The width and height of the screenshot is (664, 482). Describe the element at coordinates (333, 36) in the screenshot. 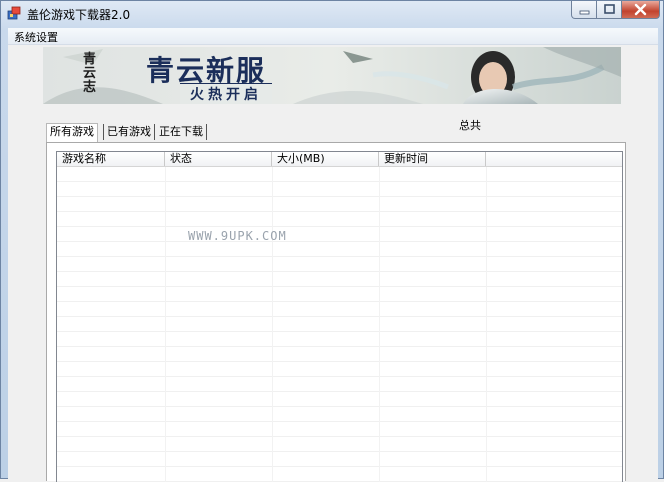

I see `menu-bar: 系统设置` at that location.